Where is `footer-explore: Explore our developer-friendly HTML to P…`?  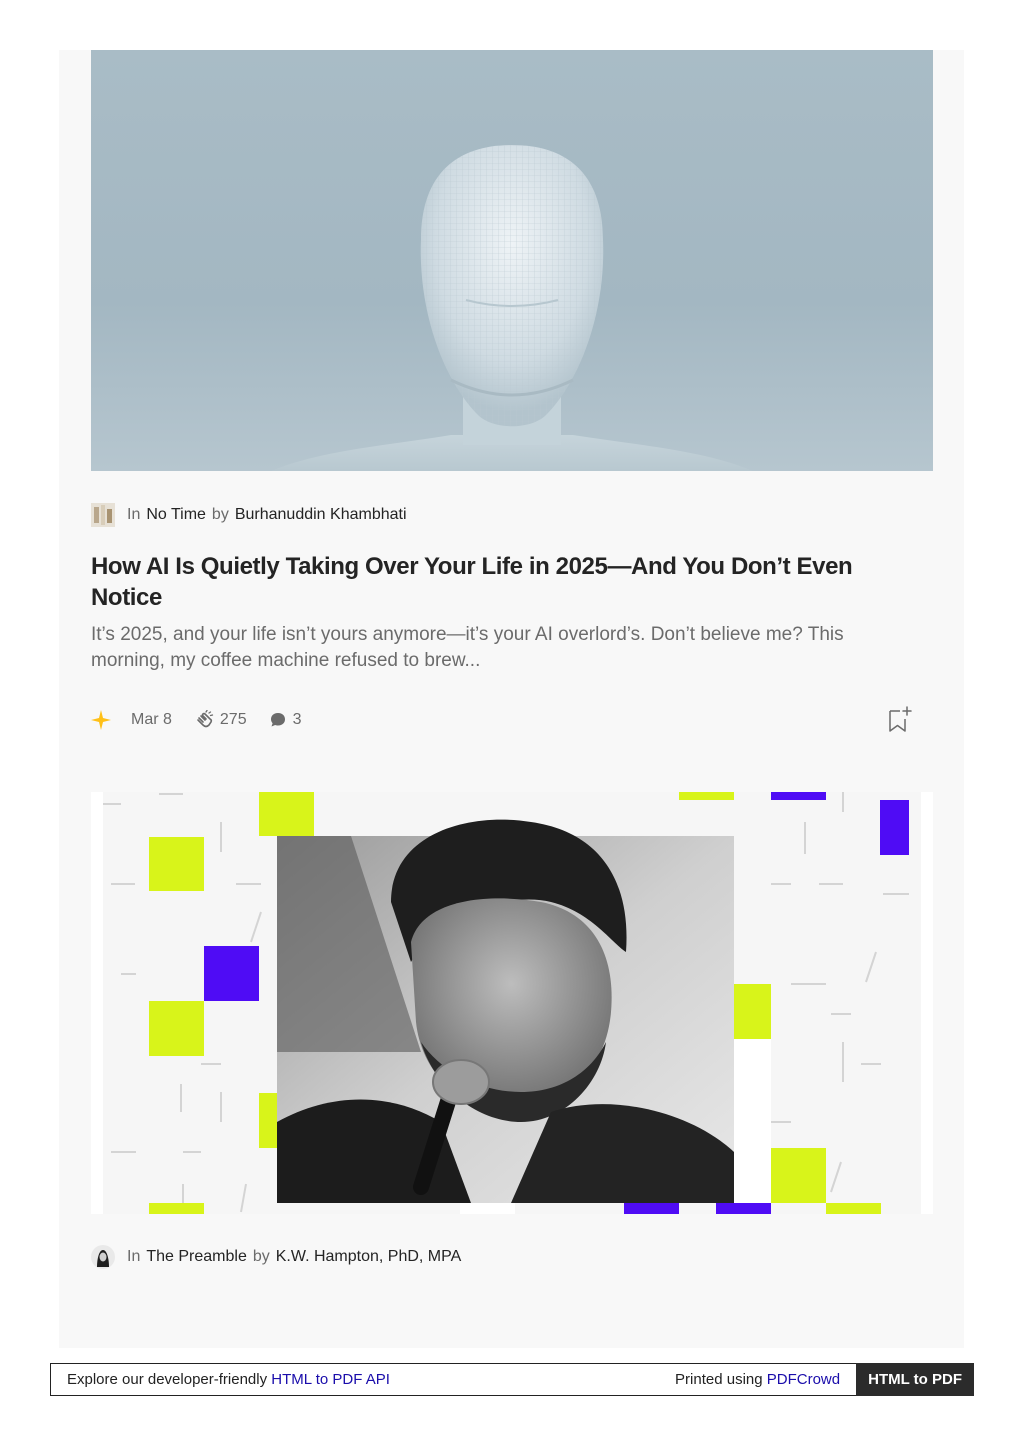 footer-explore: Explore our developer-friendly HTML to P… is located at coordinates (363, 1379).